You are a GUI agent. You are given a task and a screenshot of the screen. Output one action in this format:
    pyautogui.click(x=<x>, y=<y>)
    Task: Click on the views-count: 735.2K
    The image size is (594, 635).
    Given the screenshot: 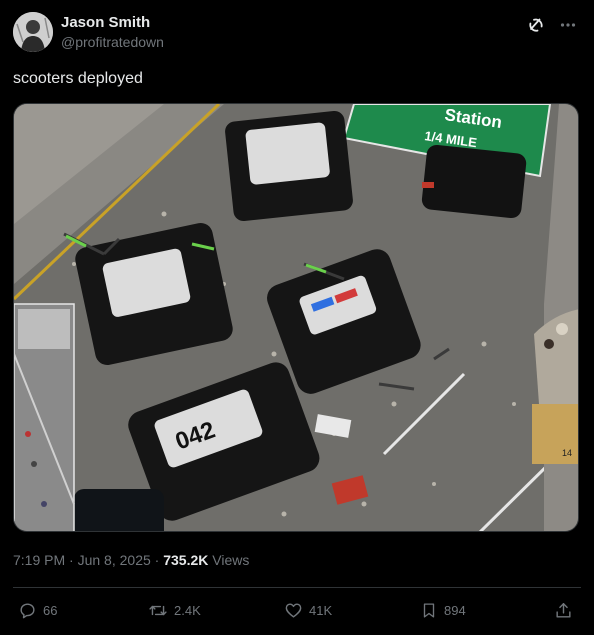 What is the action you would take?
    pyautogui.click(x=185, y=560)
    